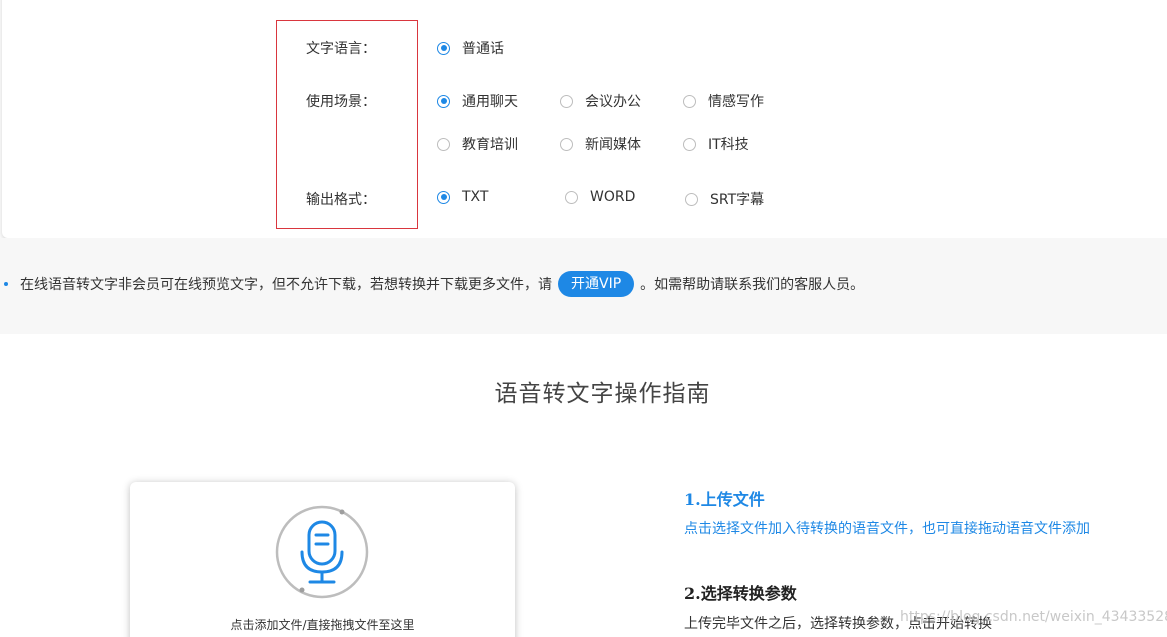  What do you see at coordinates (483, 49) in the screenshot?
I see `option-label: 普通话` at bounding box center [483, 49].